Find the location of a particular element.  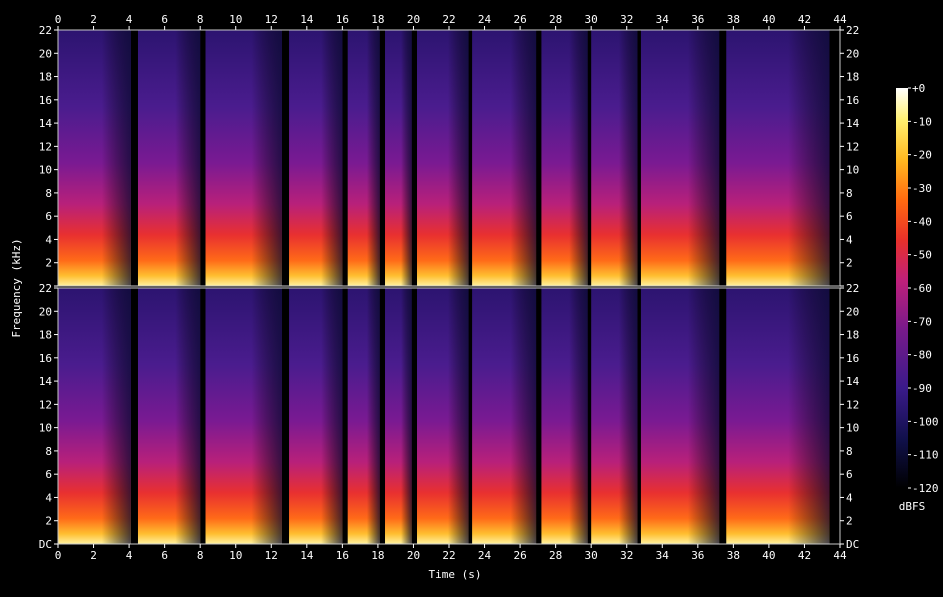

channel-1-segment-11-decay is located at coordinates (680, 158).